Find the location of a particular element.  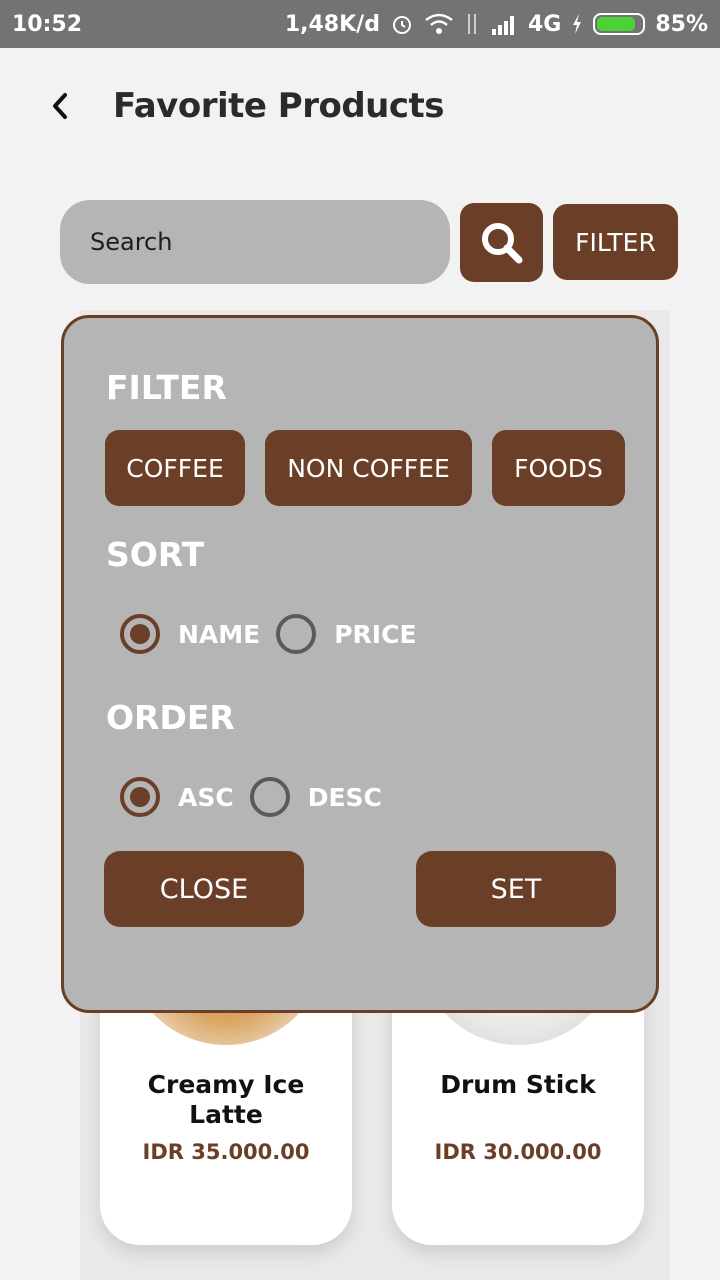

product-name: Creamy Ice Latte is located at coordinates (226, 1099).